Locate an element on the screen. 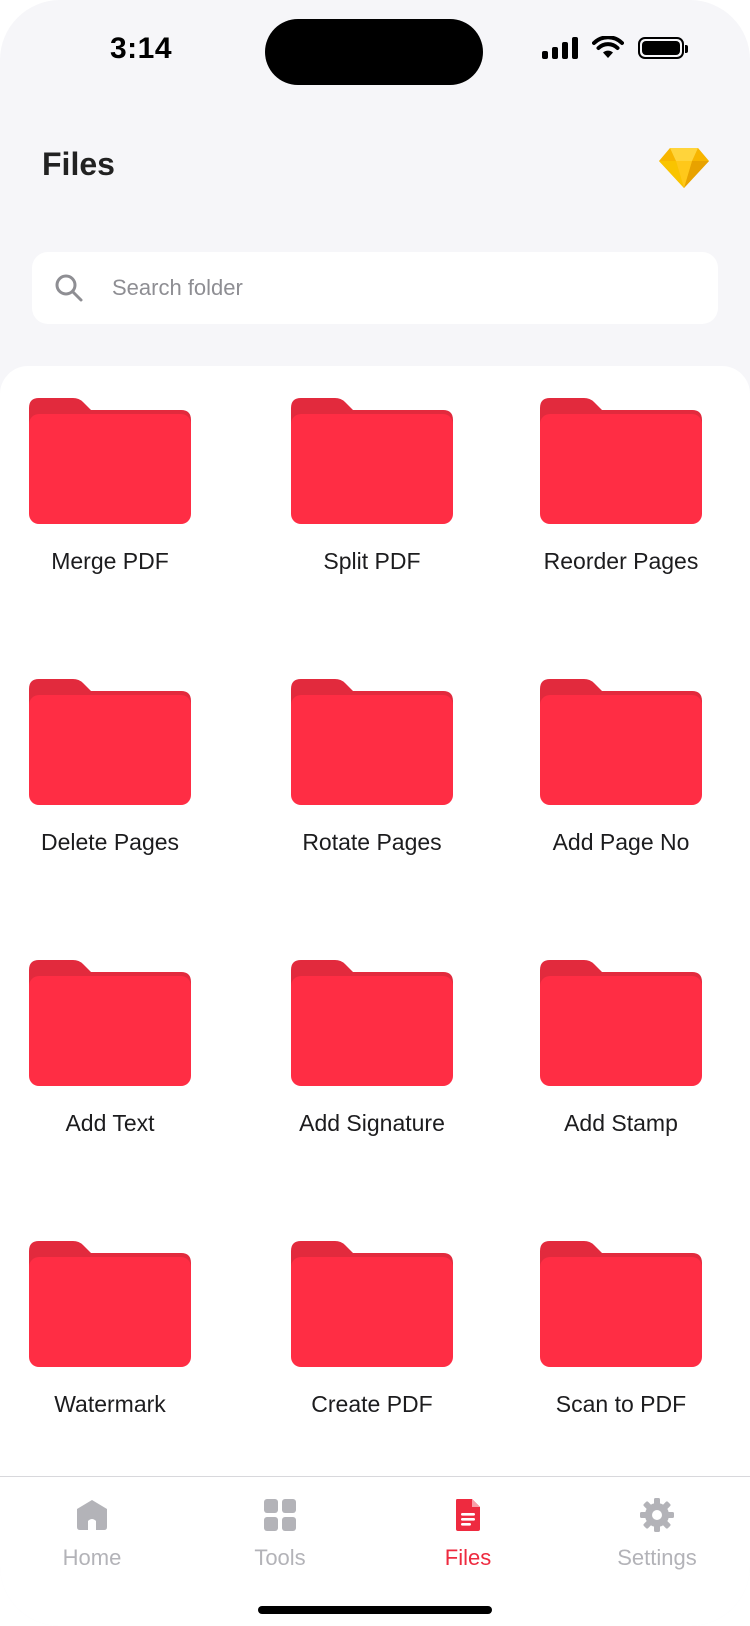  tab-bar: Home Tools Files Settings is located at coordinates (375, 1551).